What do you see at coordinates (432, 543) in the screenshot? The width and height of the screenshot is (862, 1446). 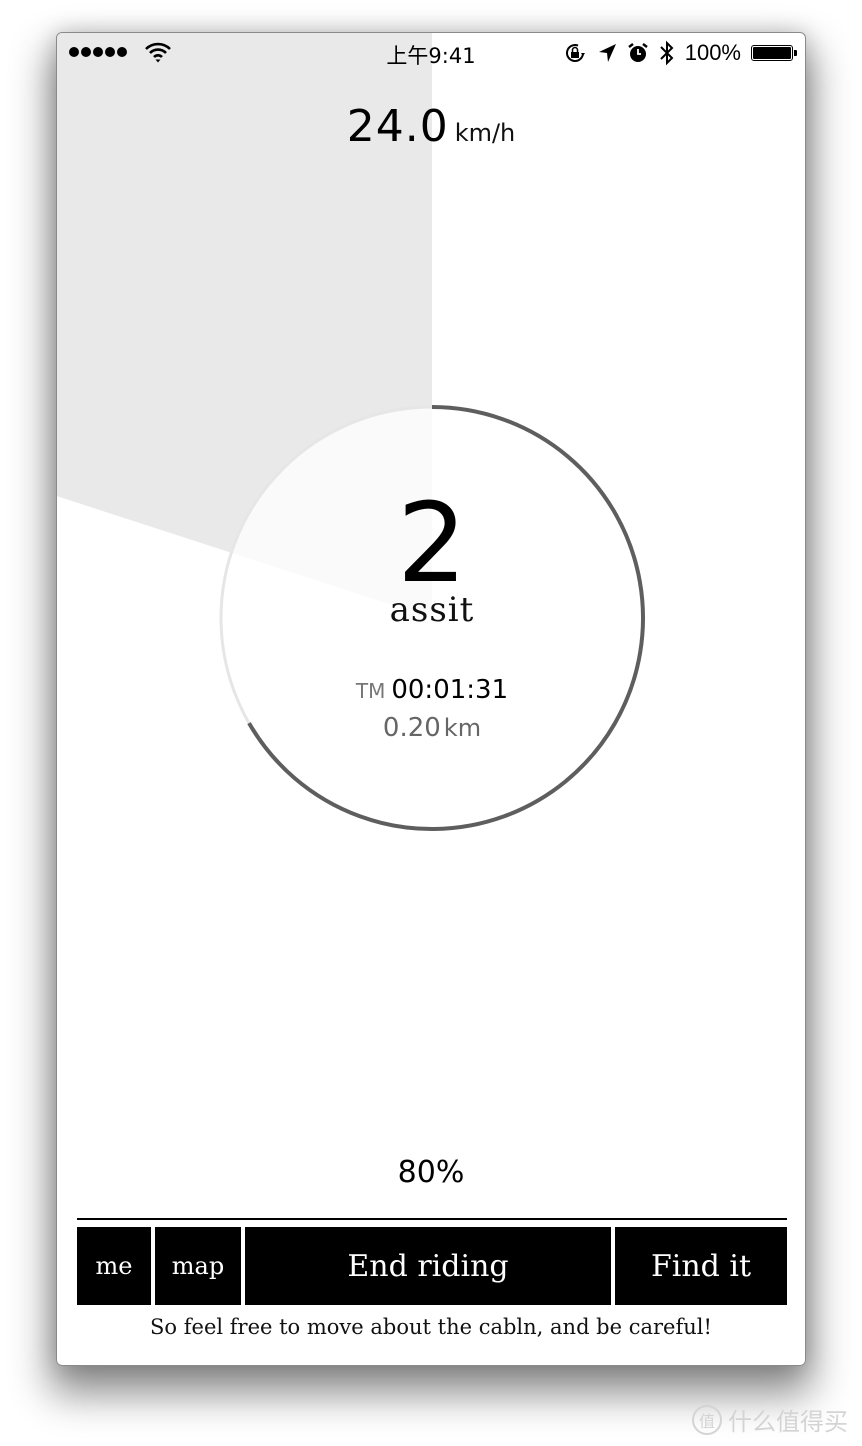 I see `assist-level: 2` at bounding box center [432, 543].